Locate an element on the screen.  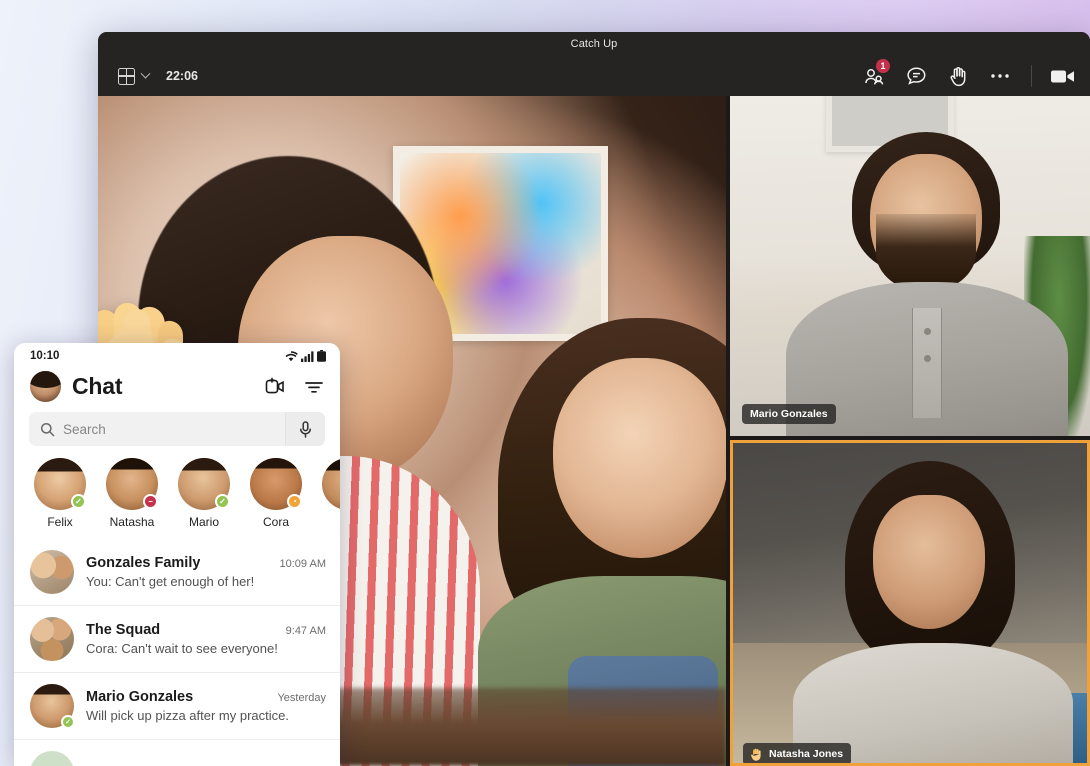
phone-status-bar: 10:10 is located at coordinates (177, 353).